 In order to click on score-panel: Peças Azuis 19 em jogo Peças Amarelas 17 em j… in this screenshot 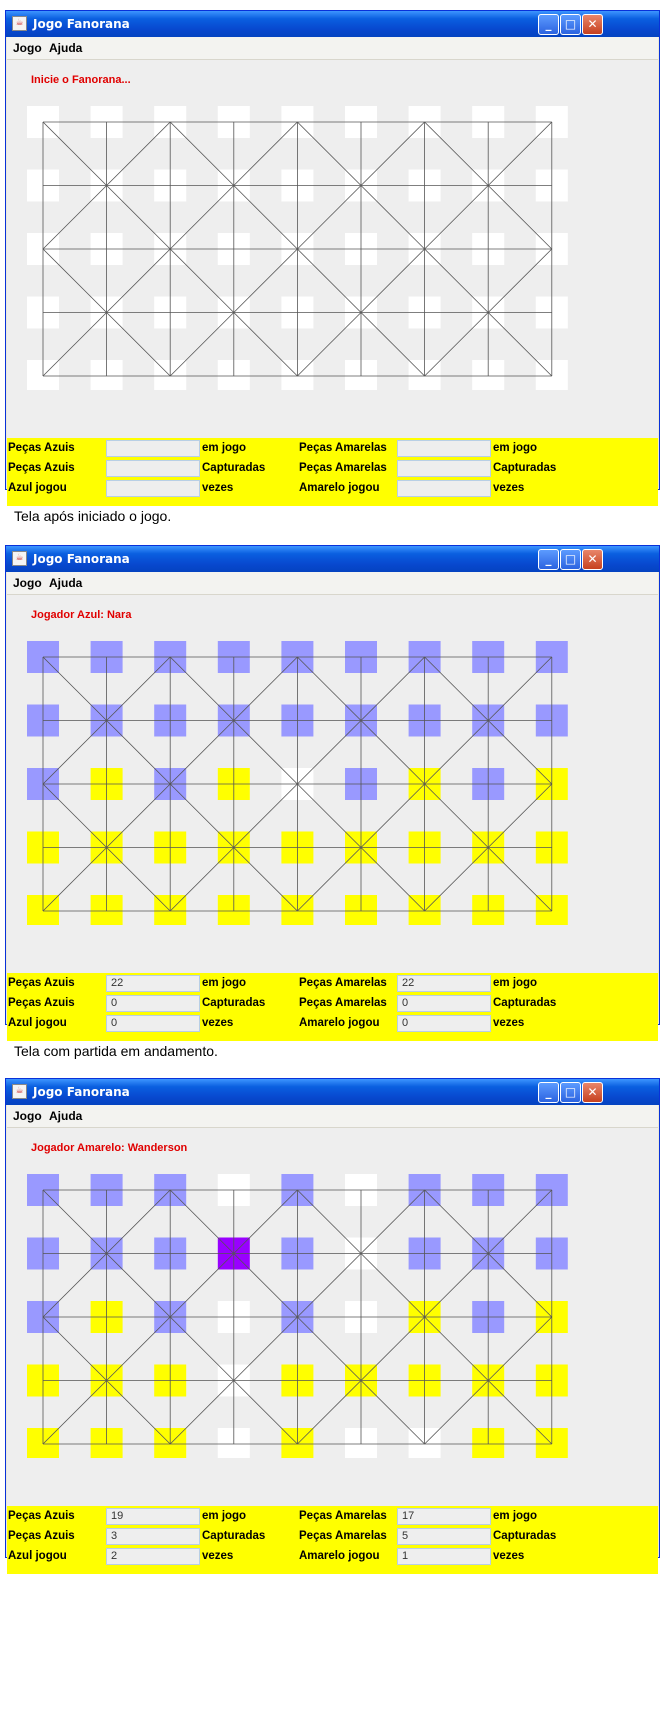, I will do `click(332, 1540)`.